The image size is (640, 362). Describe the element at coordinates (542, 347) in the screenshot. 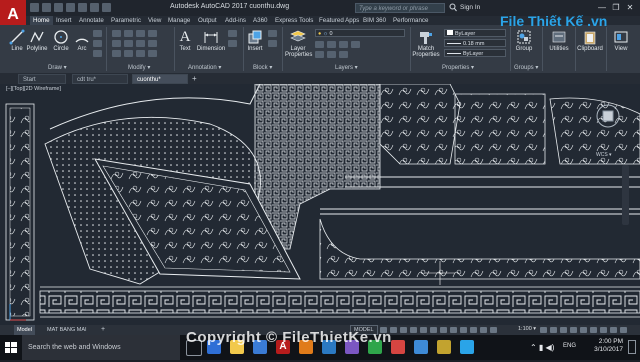

I see `system-tray-icons: ⌃ ▮ ◀)` at that location.